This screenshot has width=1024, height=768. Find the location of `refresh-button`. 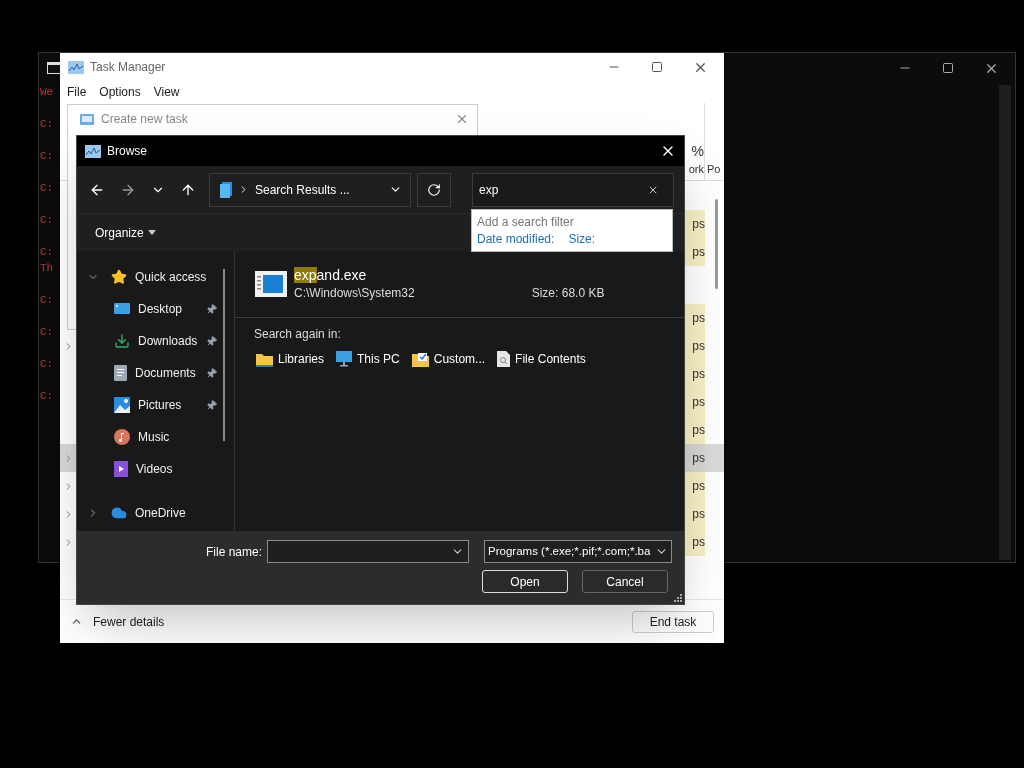

refresh-button is located at coordinates (434, 189).